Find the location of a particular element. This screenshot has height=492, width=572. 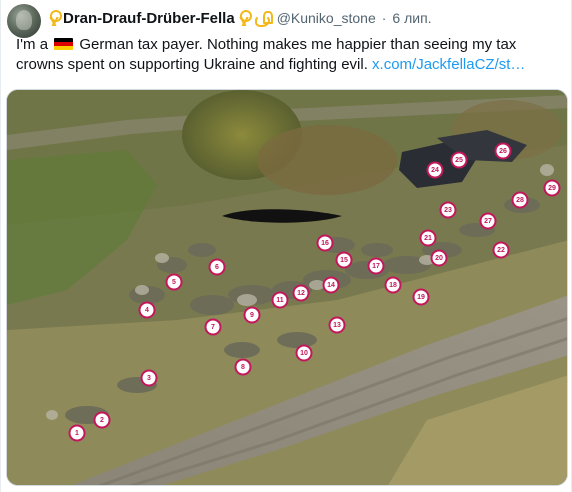

marker-label: 7 is located at coordinates (213, 327).